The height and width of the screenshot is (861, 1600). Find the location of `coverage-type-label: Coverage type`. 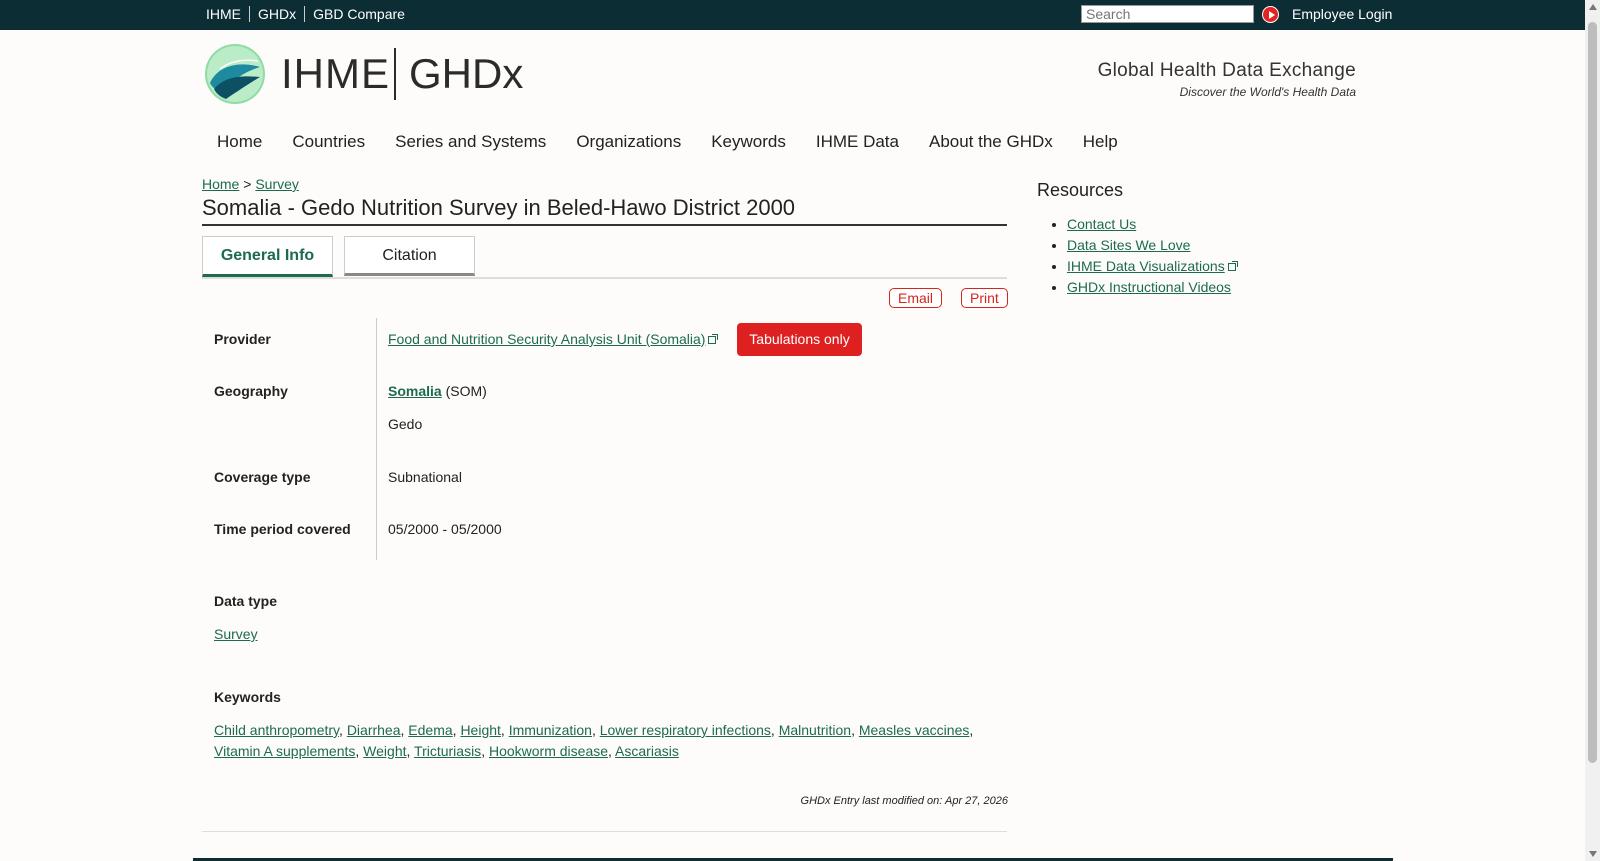

coverage-type-label: Coverage type is located at coordinates (262, 477).